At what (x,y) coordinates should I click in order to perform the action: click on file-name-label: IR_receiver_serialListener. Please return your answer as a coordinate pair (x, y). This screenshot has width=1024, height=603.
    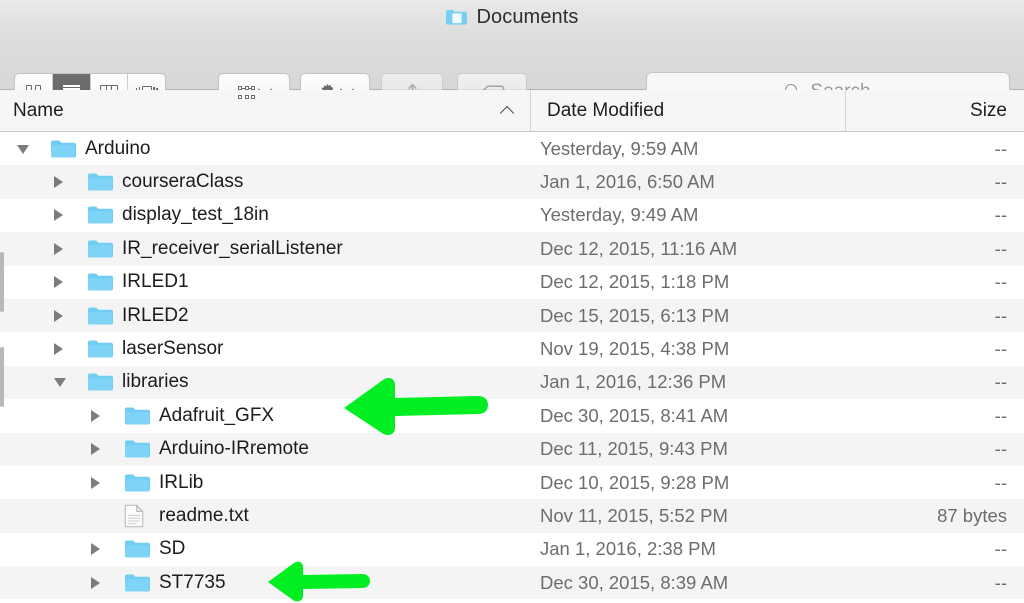
    Looking at the image, I should click on (232, 248).